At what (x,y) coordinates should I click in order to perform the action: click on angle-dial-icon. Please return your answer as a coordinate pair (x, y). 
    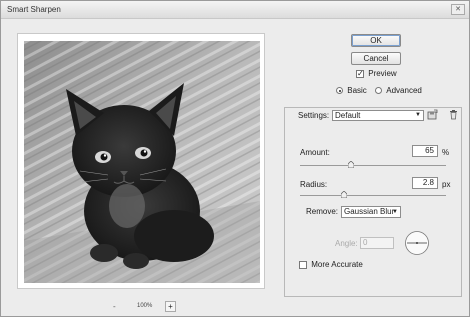
    Looking at the image, I should click on (417, 243).